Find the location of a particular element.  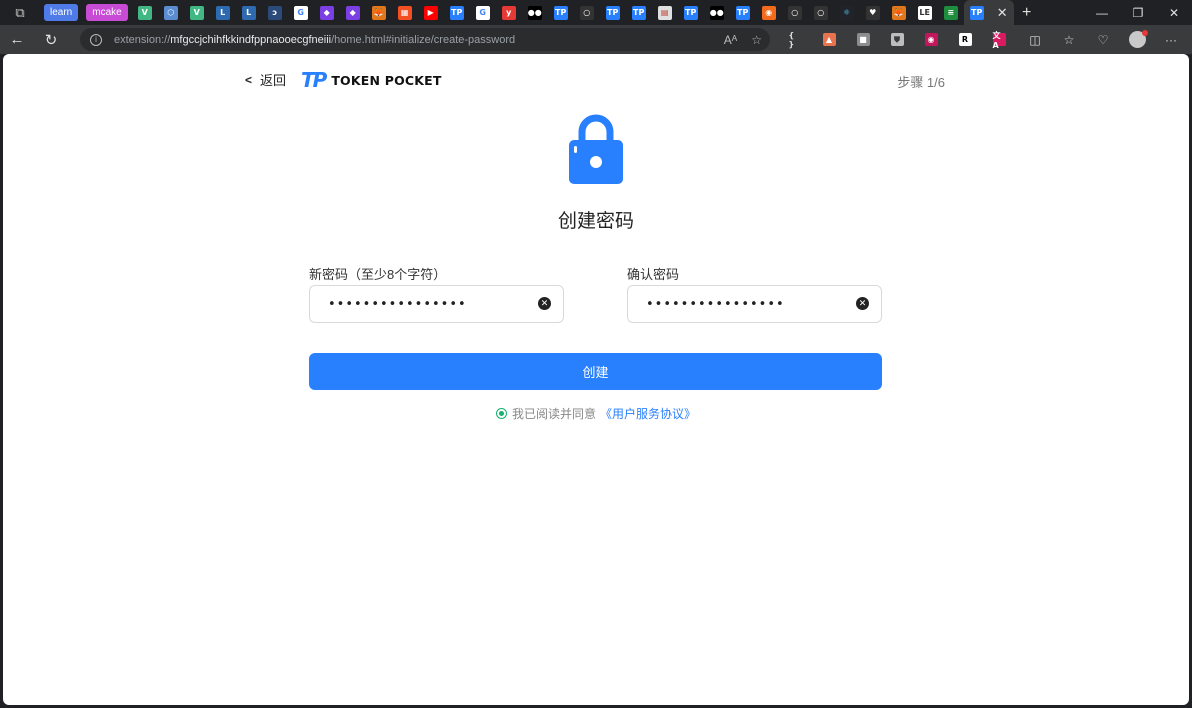

extension-icon: ⛊ is located at coordinates (897, 39).